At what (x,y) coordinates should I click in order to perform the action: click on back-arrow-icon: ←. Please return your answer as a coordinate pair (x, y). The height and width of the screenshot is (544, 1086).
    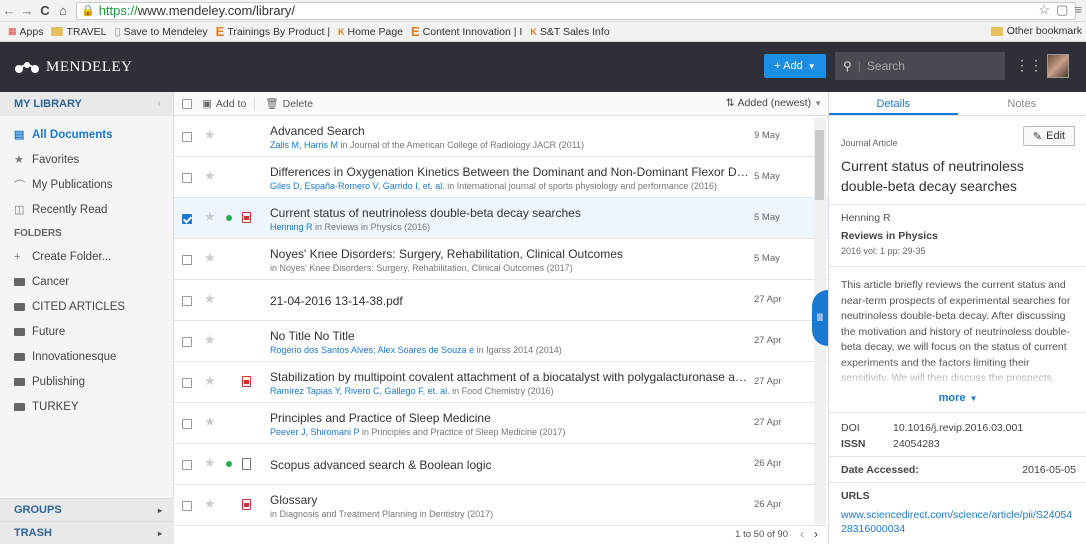
    Looking at the image, I should click on (9, 11).